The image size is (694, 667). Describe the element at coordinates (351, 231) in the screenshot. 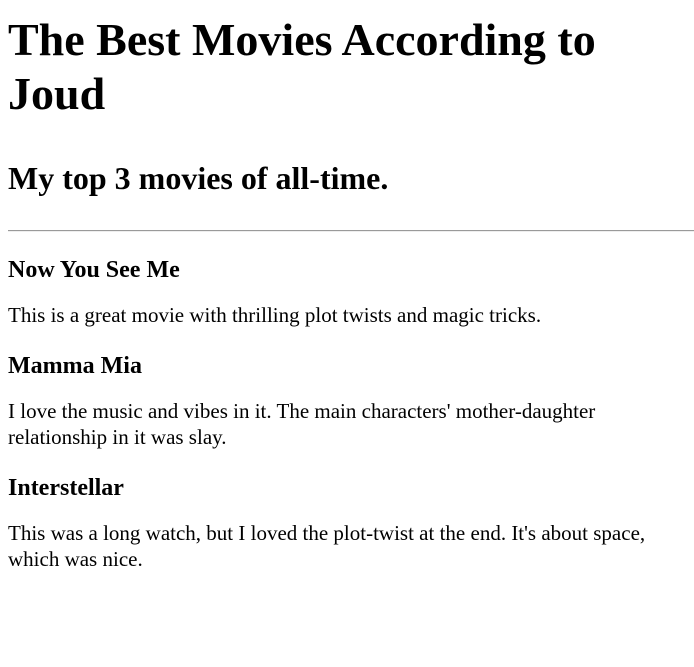

I see `divider` at that location.